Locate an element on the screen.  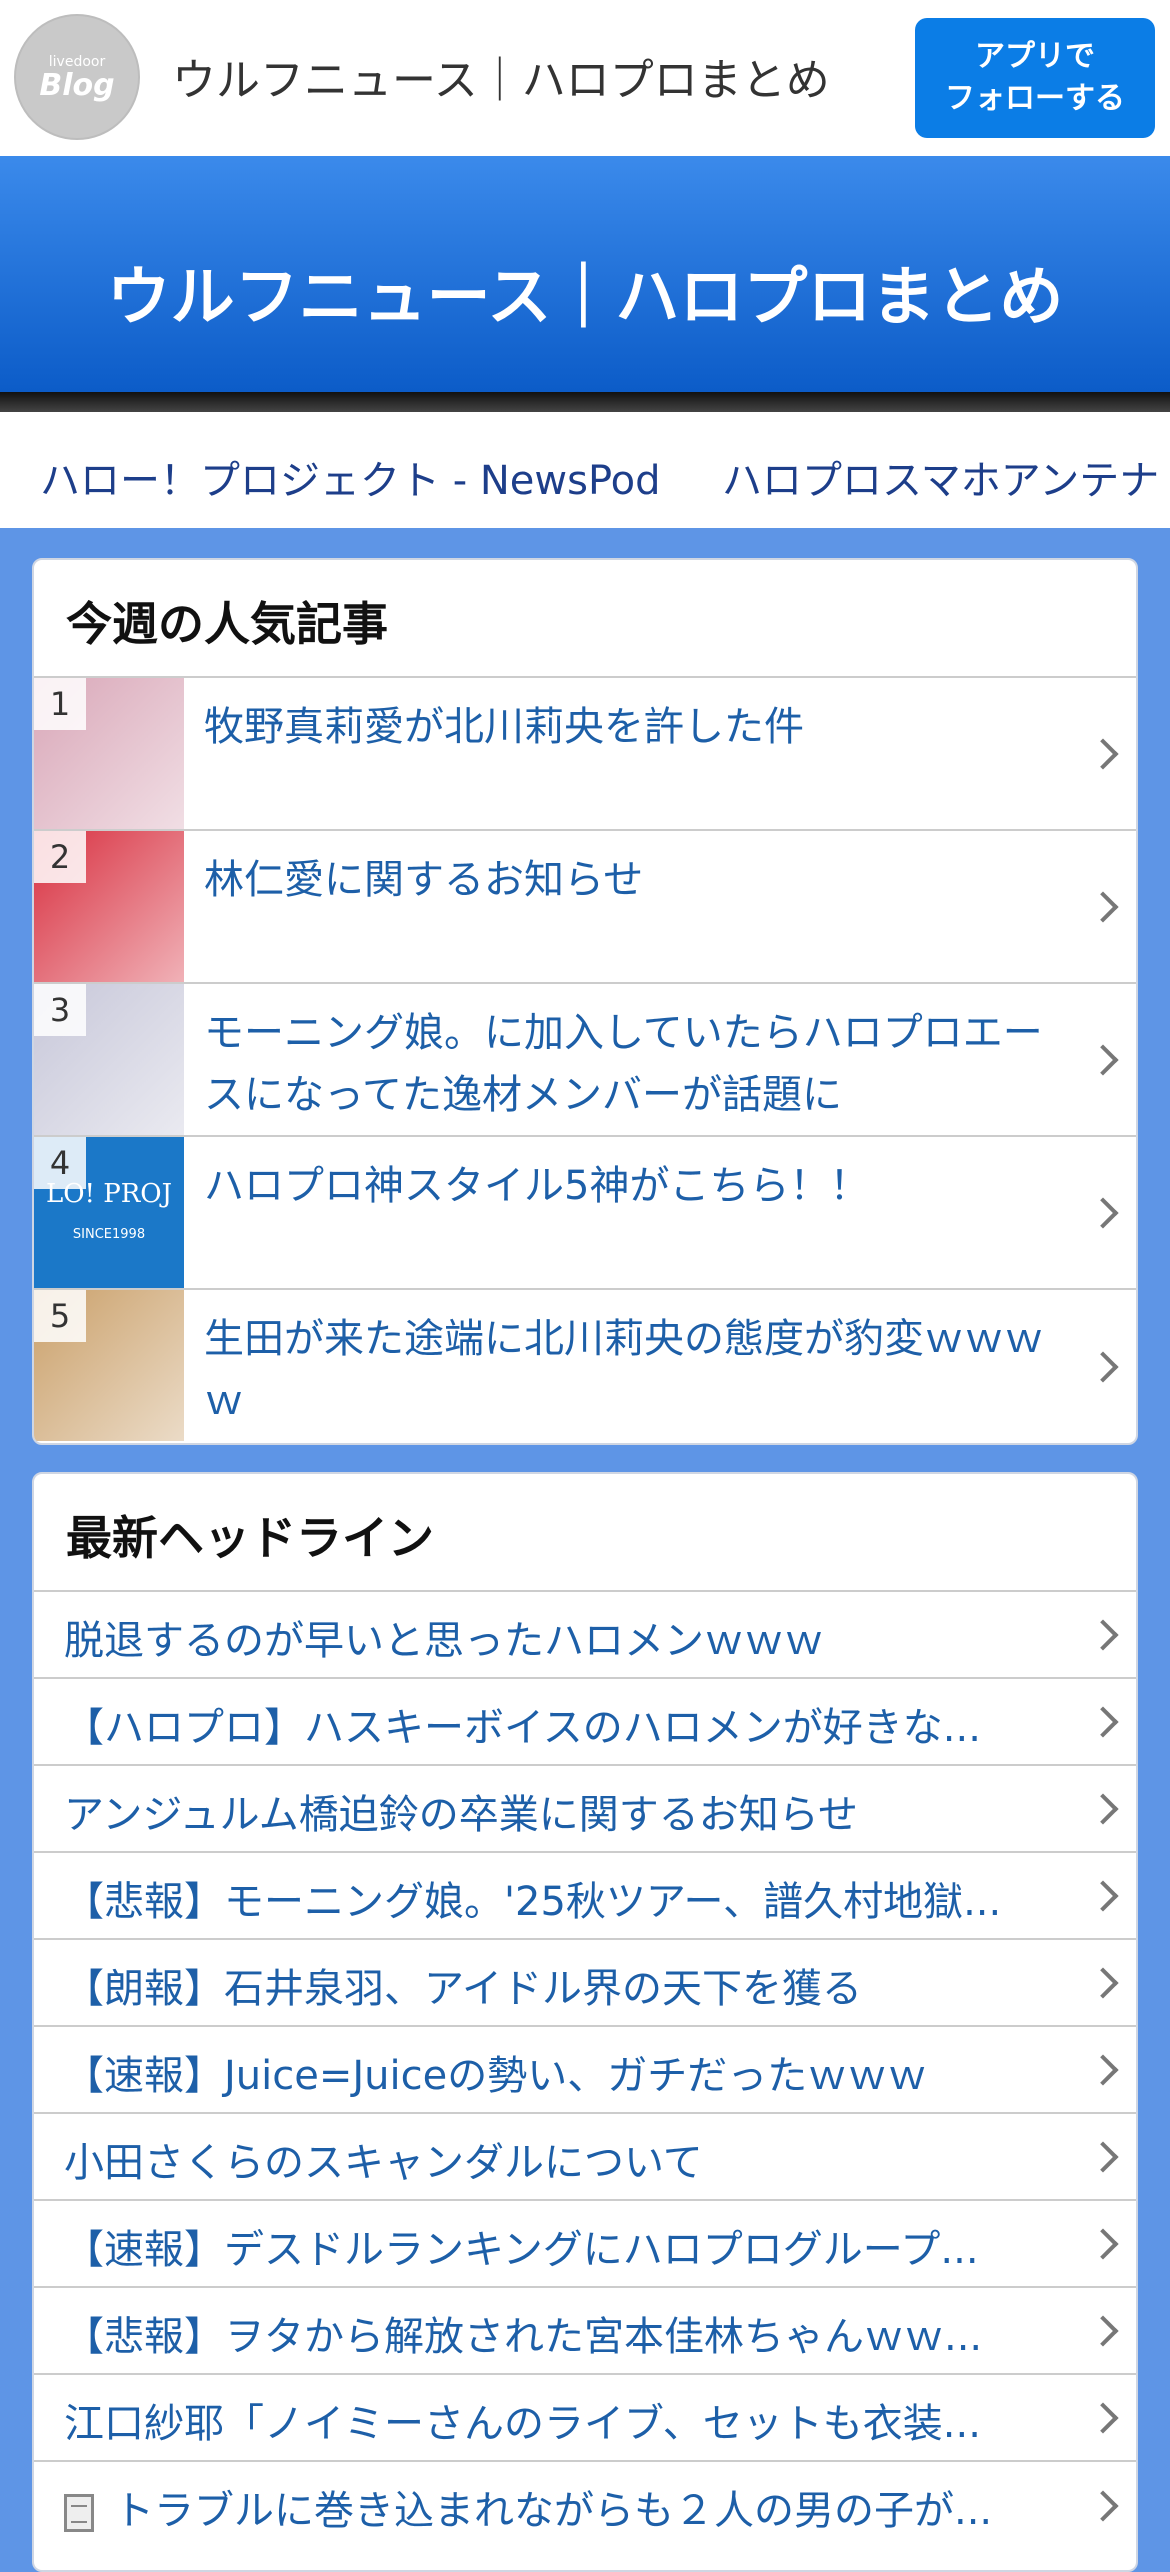
article-thumbnail: 2 is located at coordinates (109, 906).